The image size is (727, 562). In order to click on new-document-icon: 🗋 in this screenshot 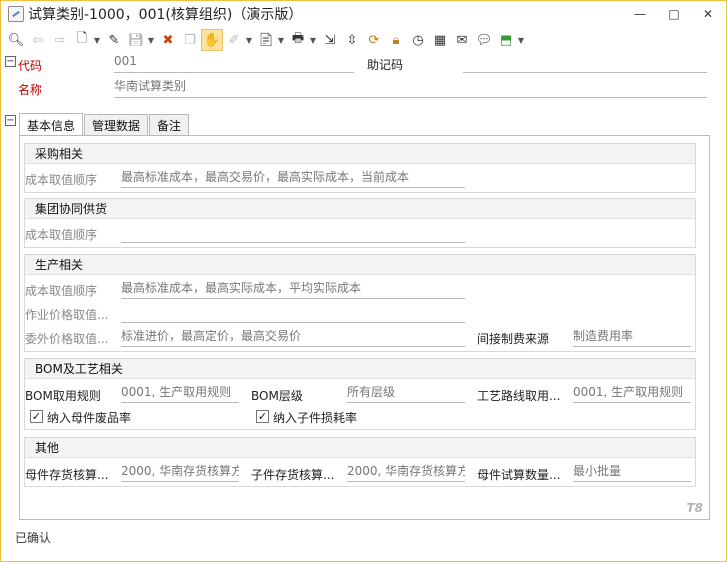, I will do `click(82, 40)`.